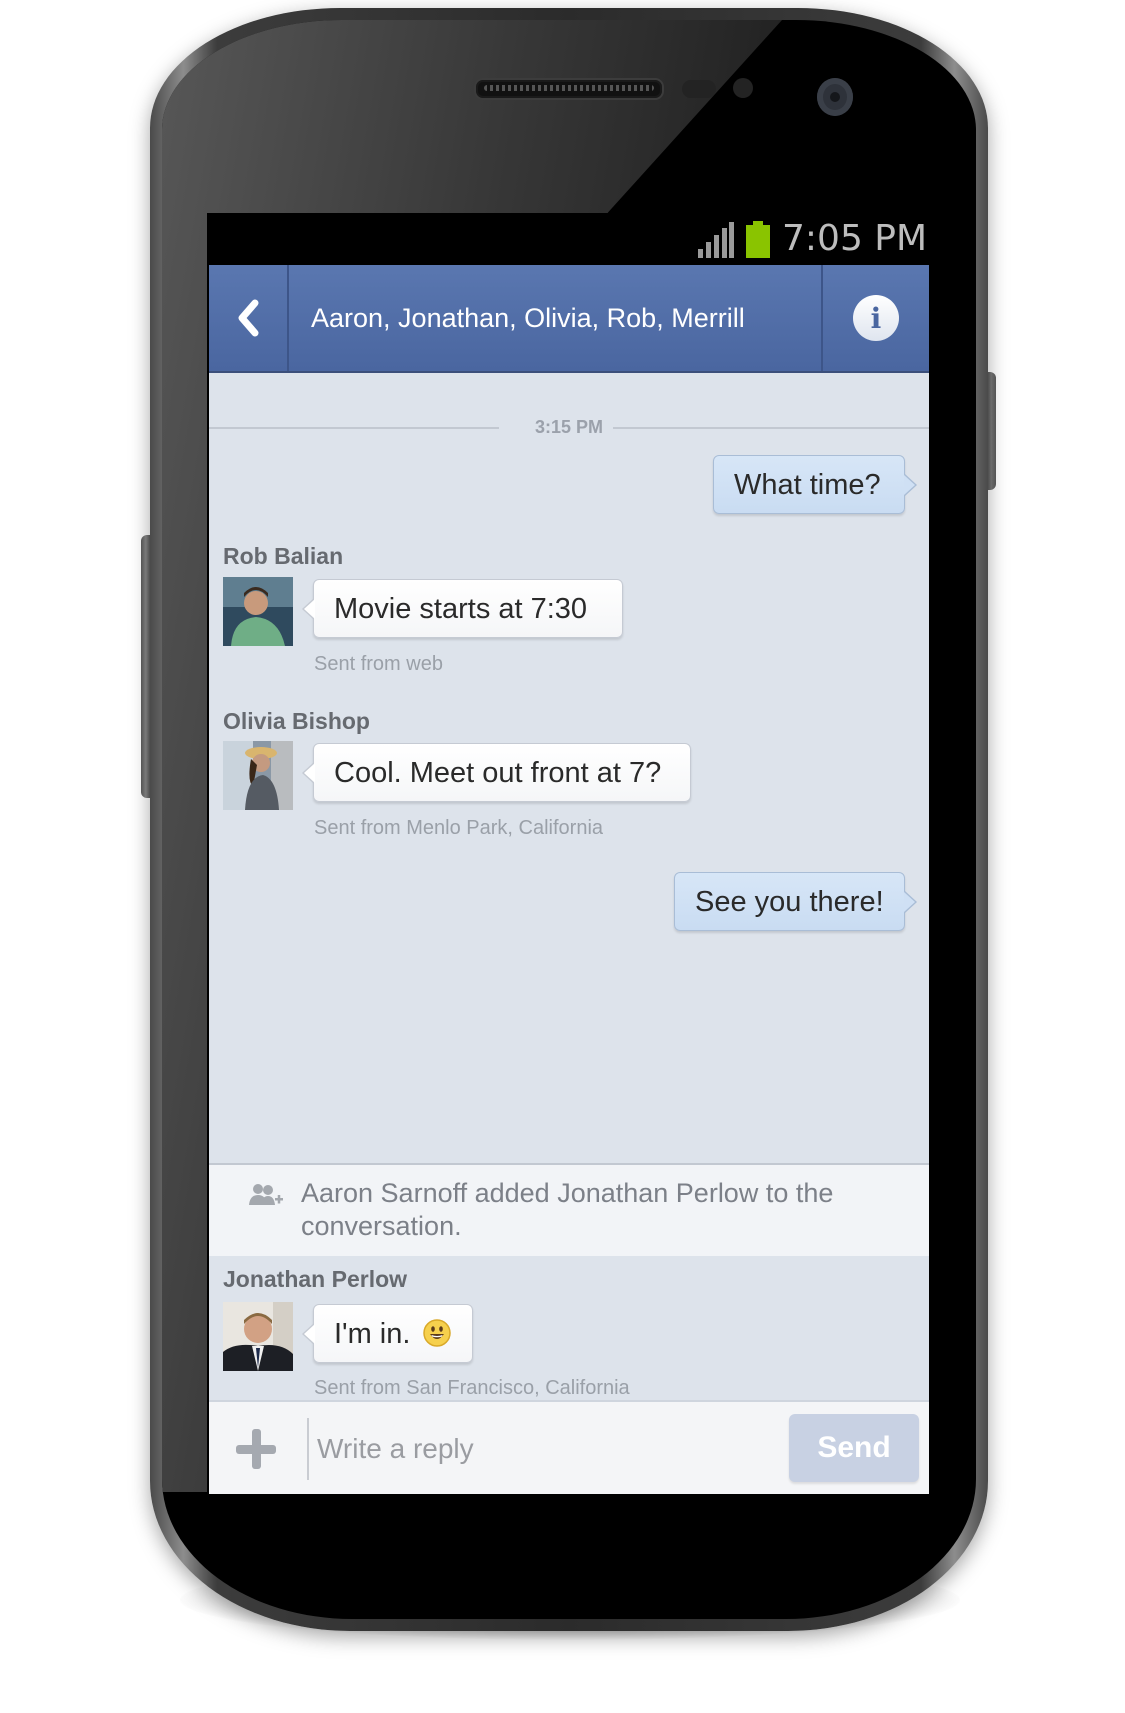 This screenshot has width=1125, height=1713. I want to click on earpiece-speaker, so click(569, 89).